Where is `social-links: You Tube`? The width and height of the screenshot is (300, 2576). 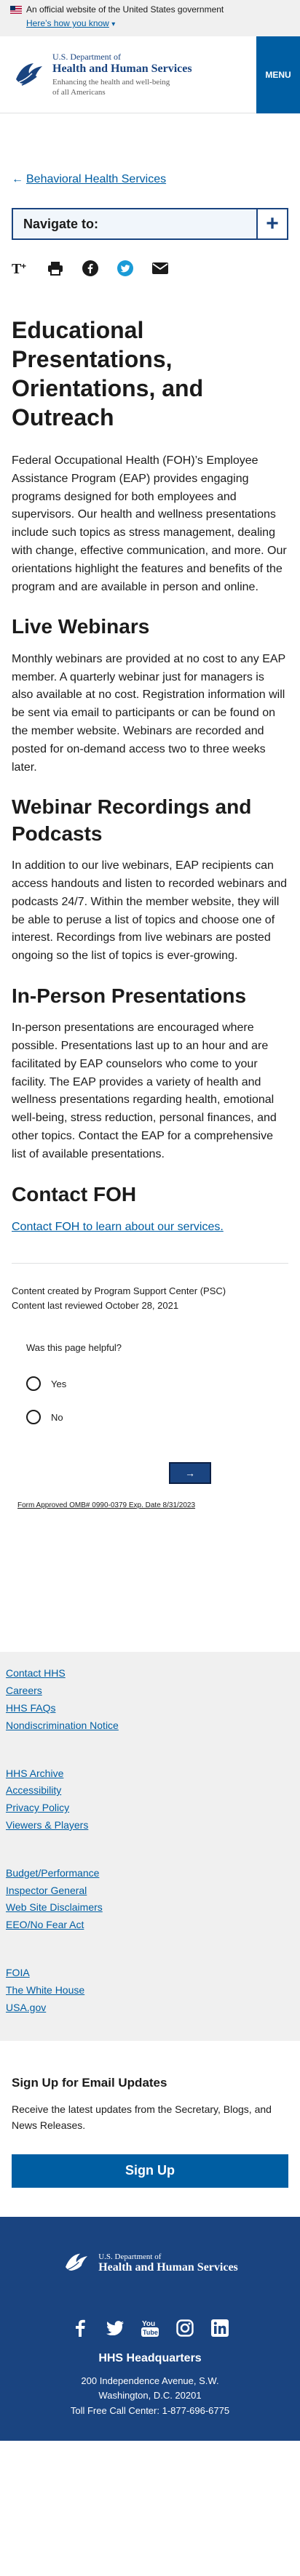
social-links: You Tube is located at coordinates (150, 2328).